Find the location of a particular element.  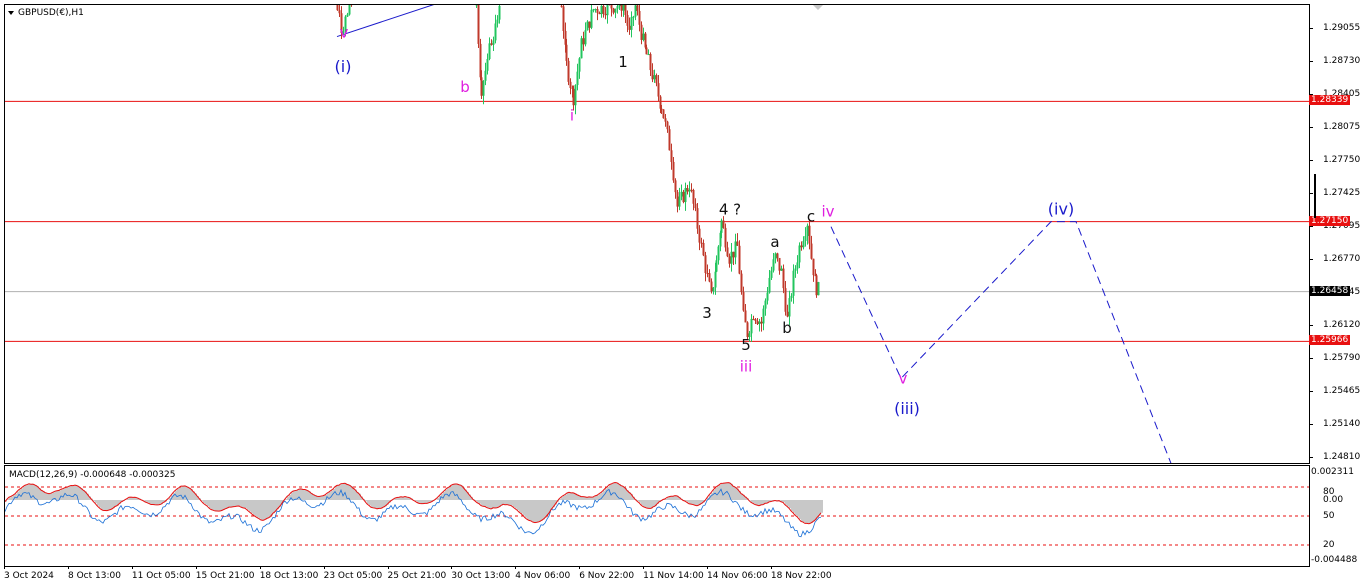

price-tick-label: 1.28075 is located at coordinates (1342, 127).